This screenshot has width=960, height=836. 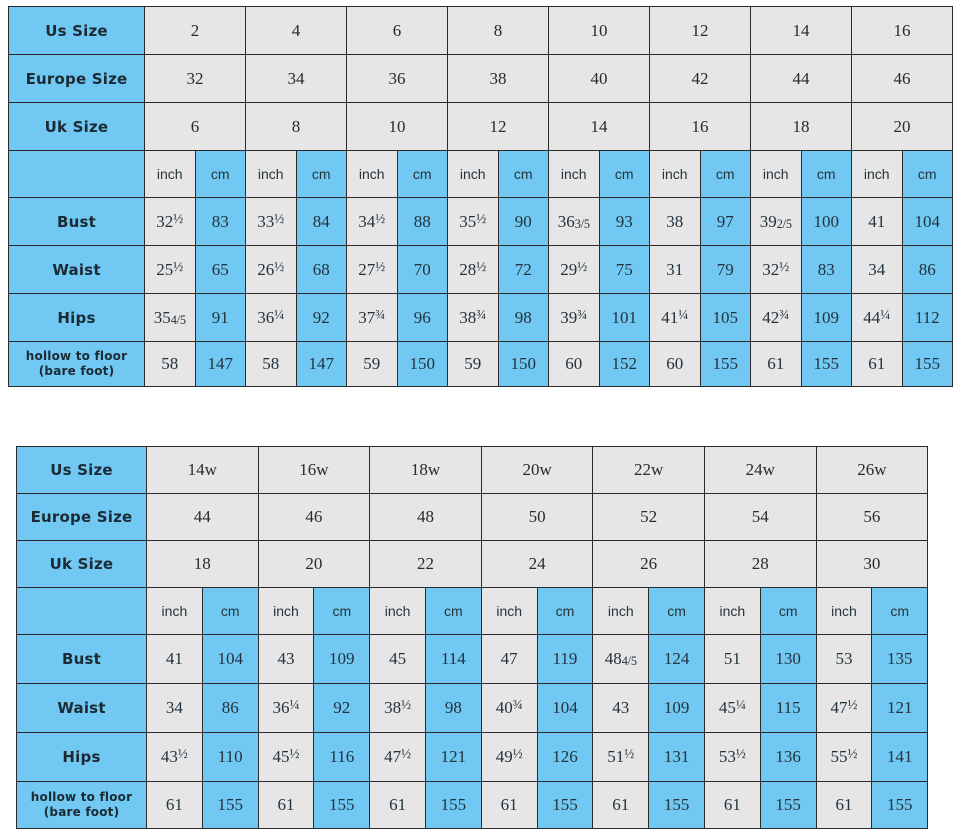 I want to click on us-size-value-2: 16w, so click(x=314, y=470).